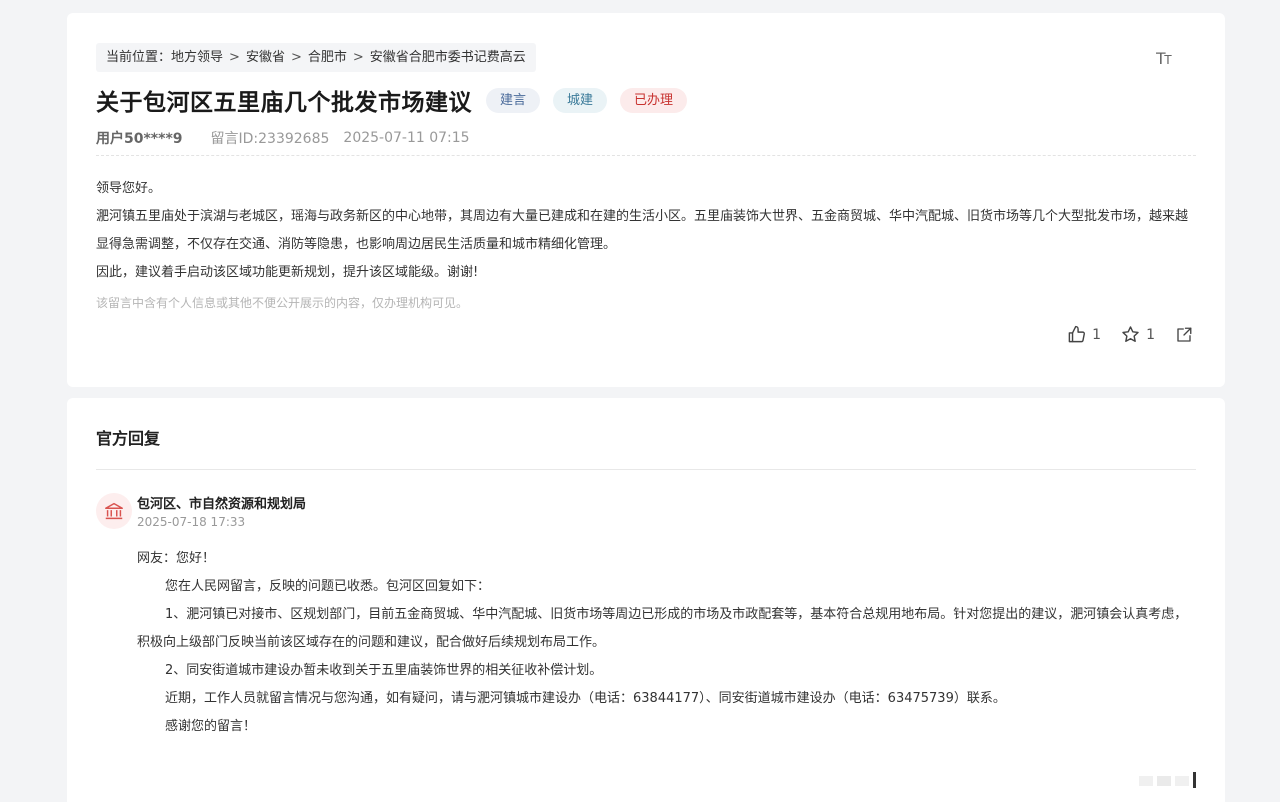 This screenshot has width=1280, height=802. I want to click on like-count: 1, so click(1097, 334).